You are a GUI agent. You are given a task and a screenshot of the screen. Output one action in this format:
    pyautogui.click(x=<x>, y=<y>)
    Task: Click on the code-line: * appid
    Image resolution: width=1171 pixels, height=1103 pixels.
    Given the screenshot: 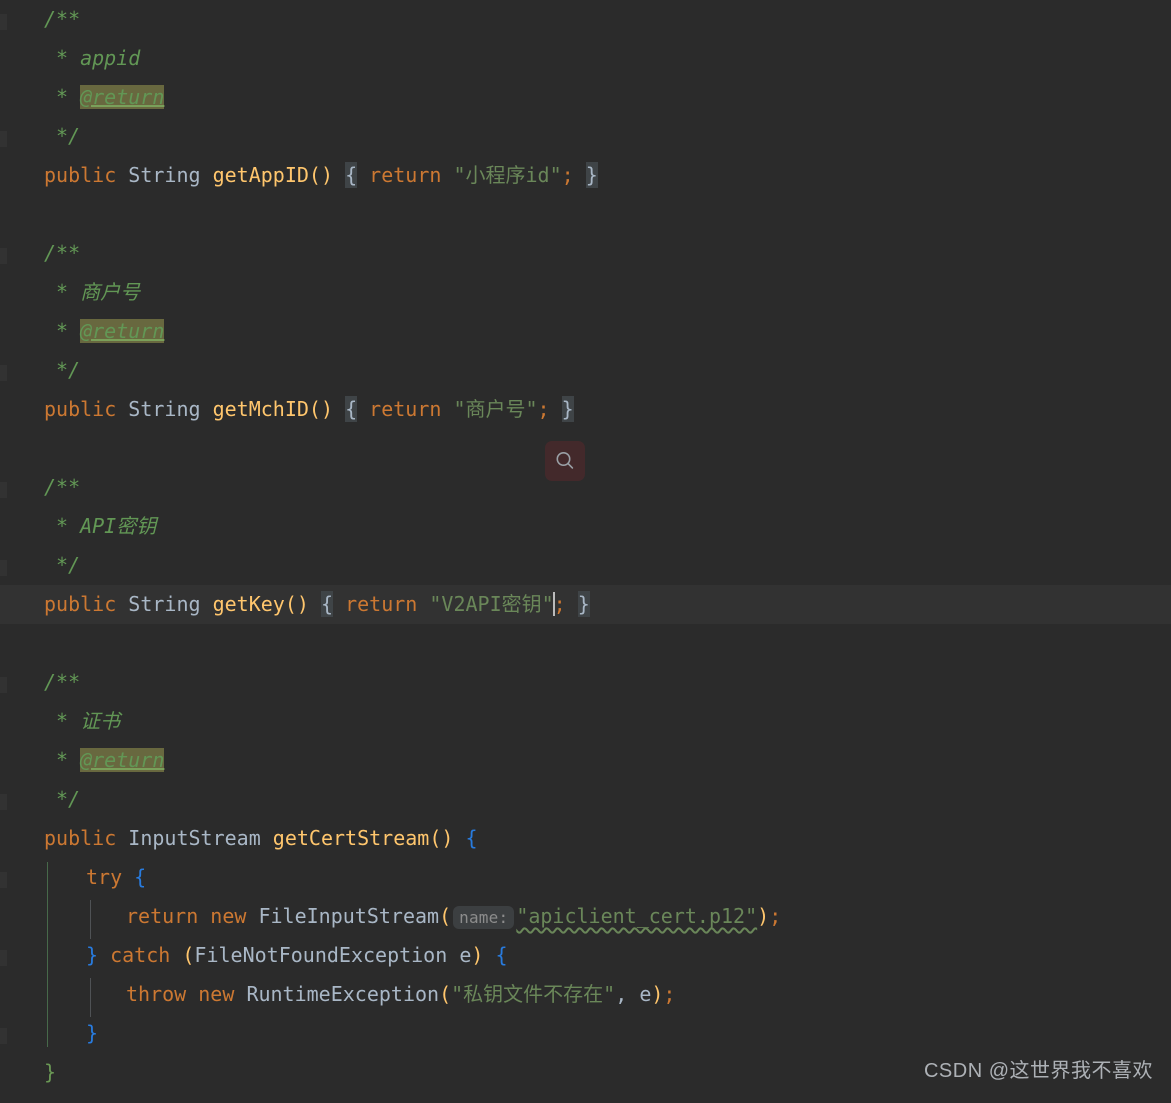 What is the action you would take?
    pyautogui.click(x=585, y=58)
    